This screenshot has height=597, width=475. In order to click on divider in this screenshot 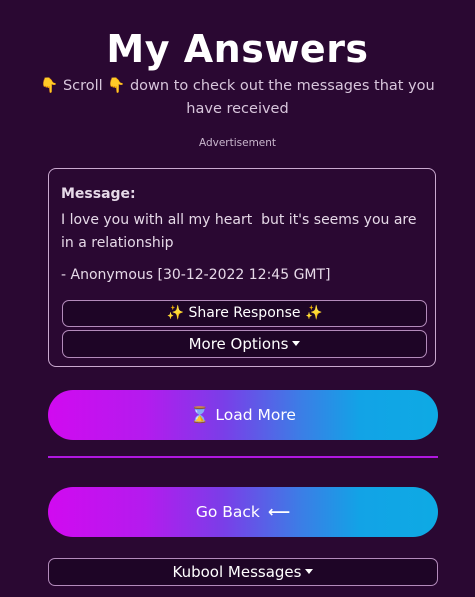, I will do `click(243, 457)`.